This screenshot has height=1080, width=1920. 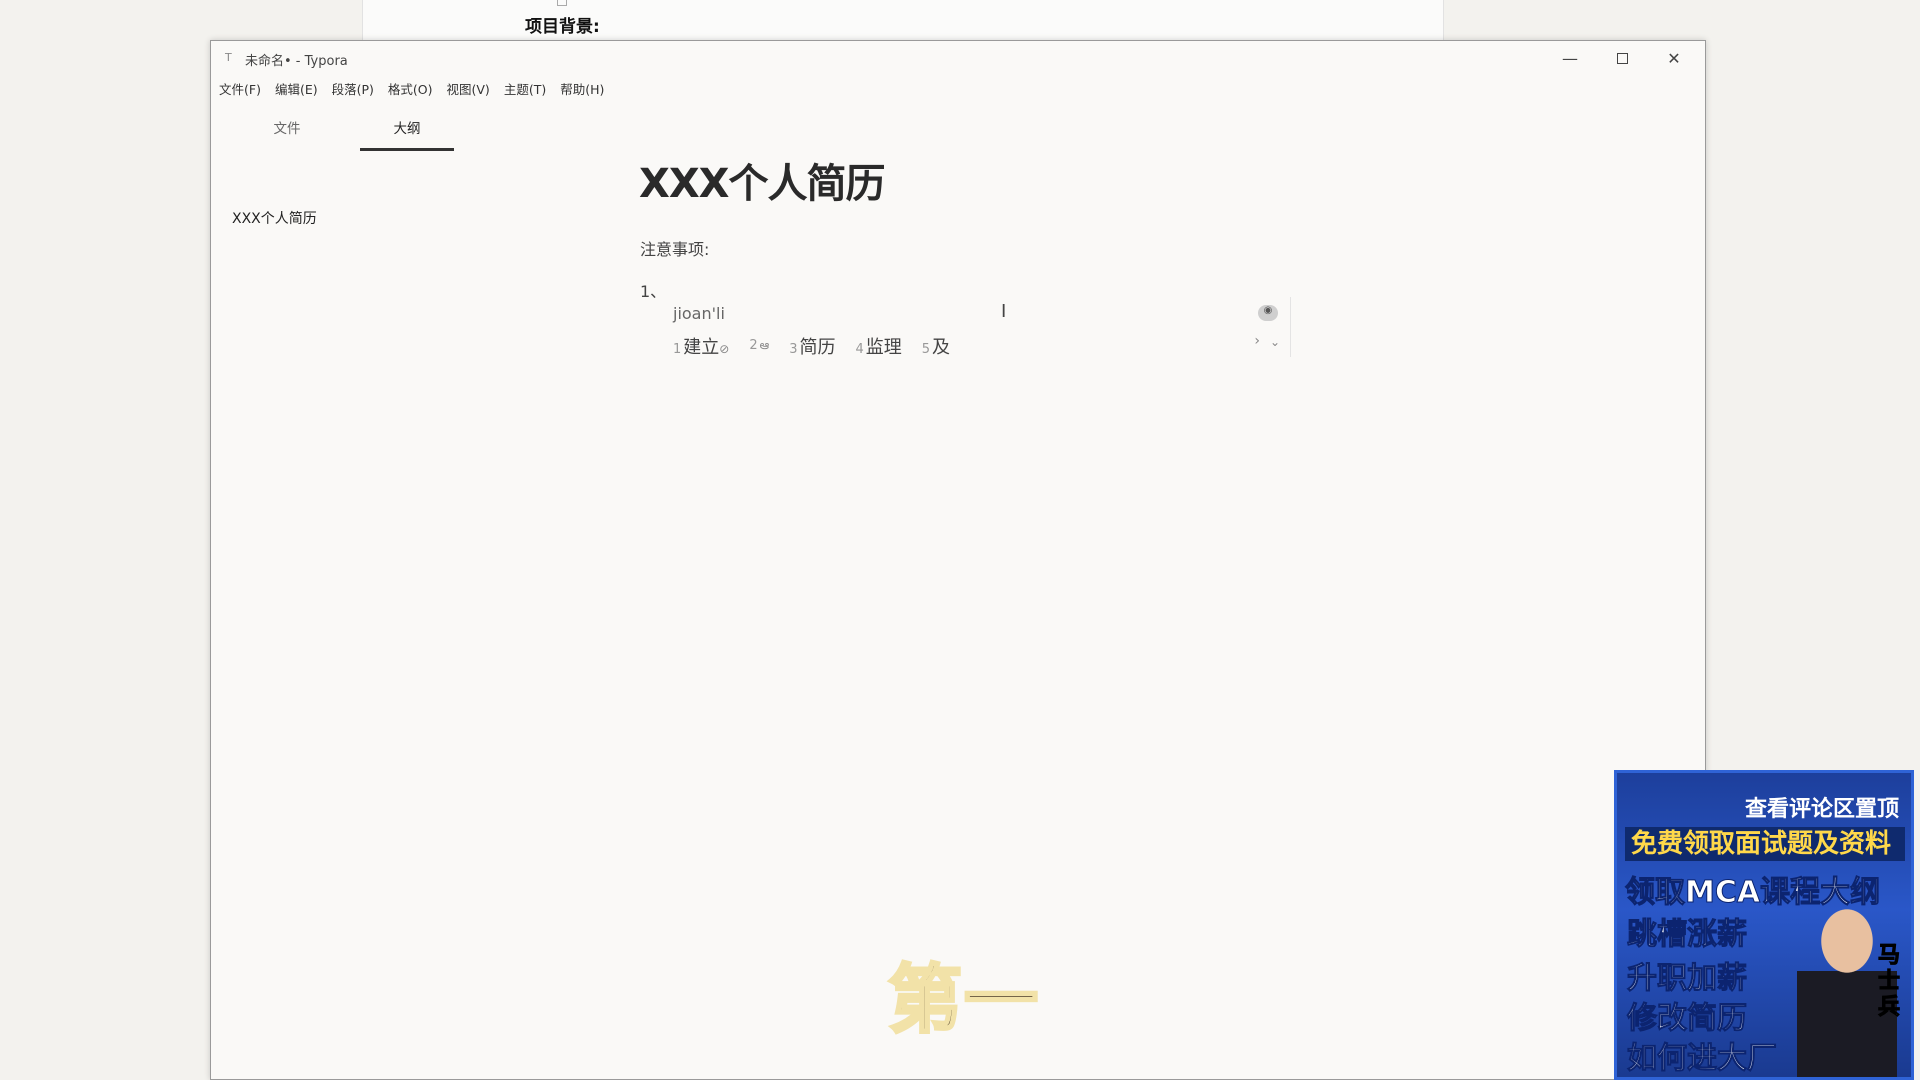 What do you see at coordinates (936, 346) in the screenshot?
I see `ime-candidate: 5及` at bounding box center [936, 346].